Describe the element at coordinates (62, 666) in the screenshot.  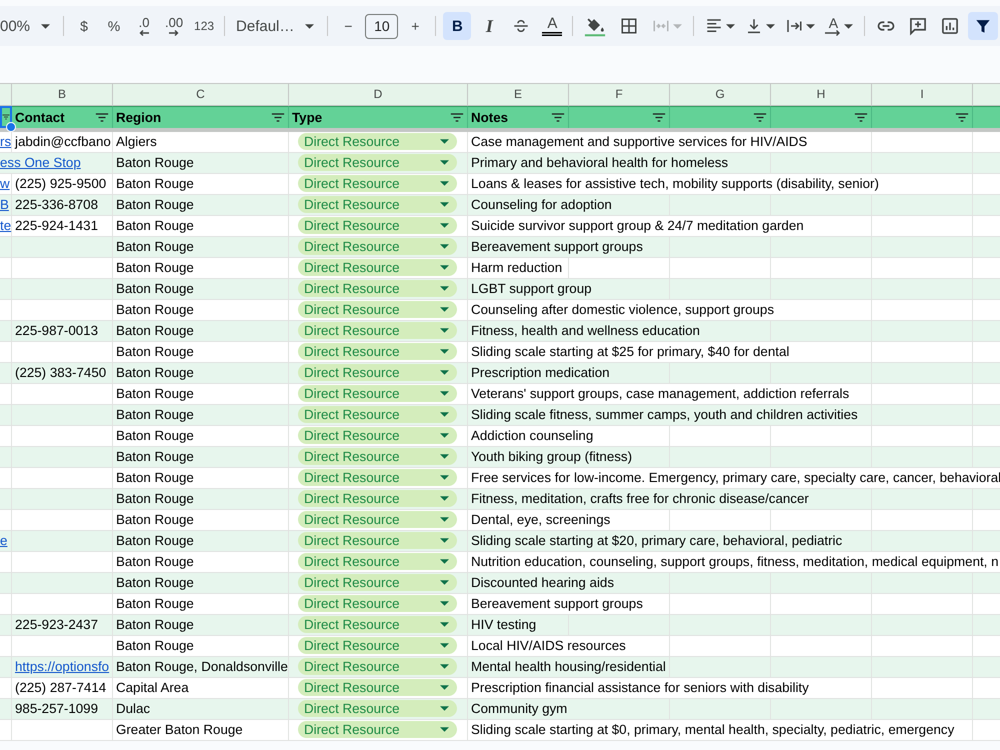
I see `link: https://optionsfo` at that location.